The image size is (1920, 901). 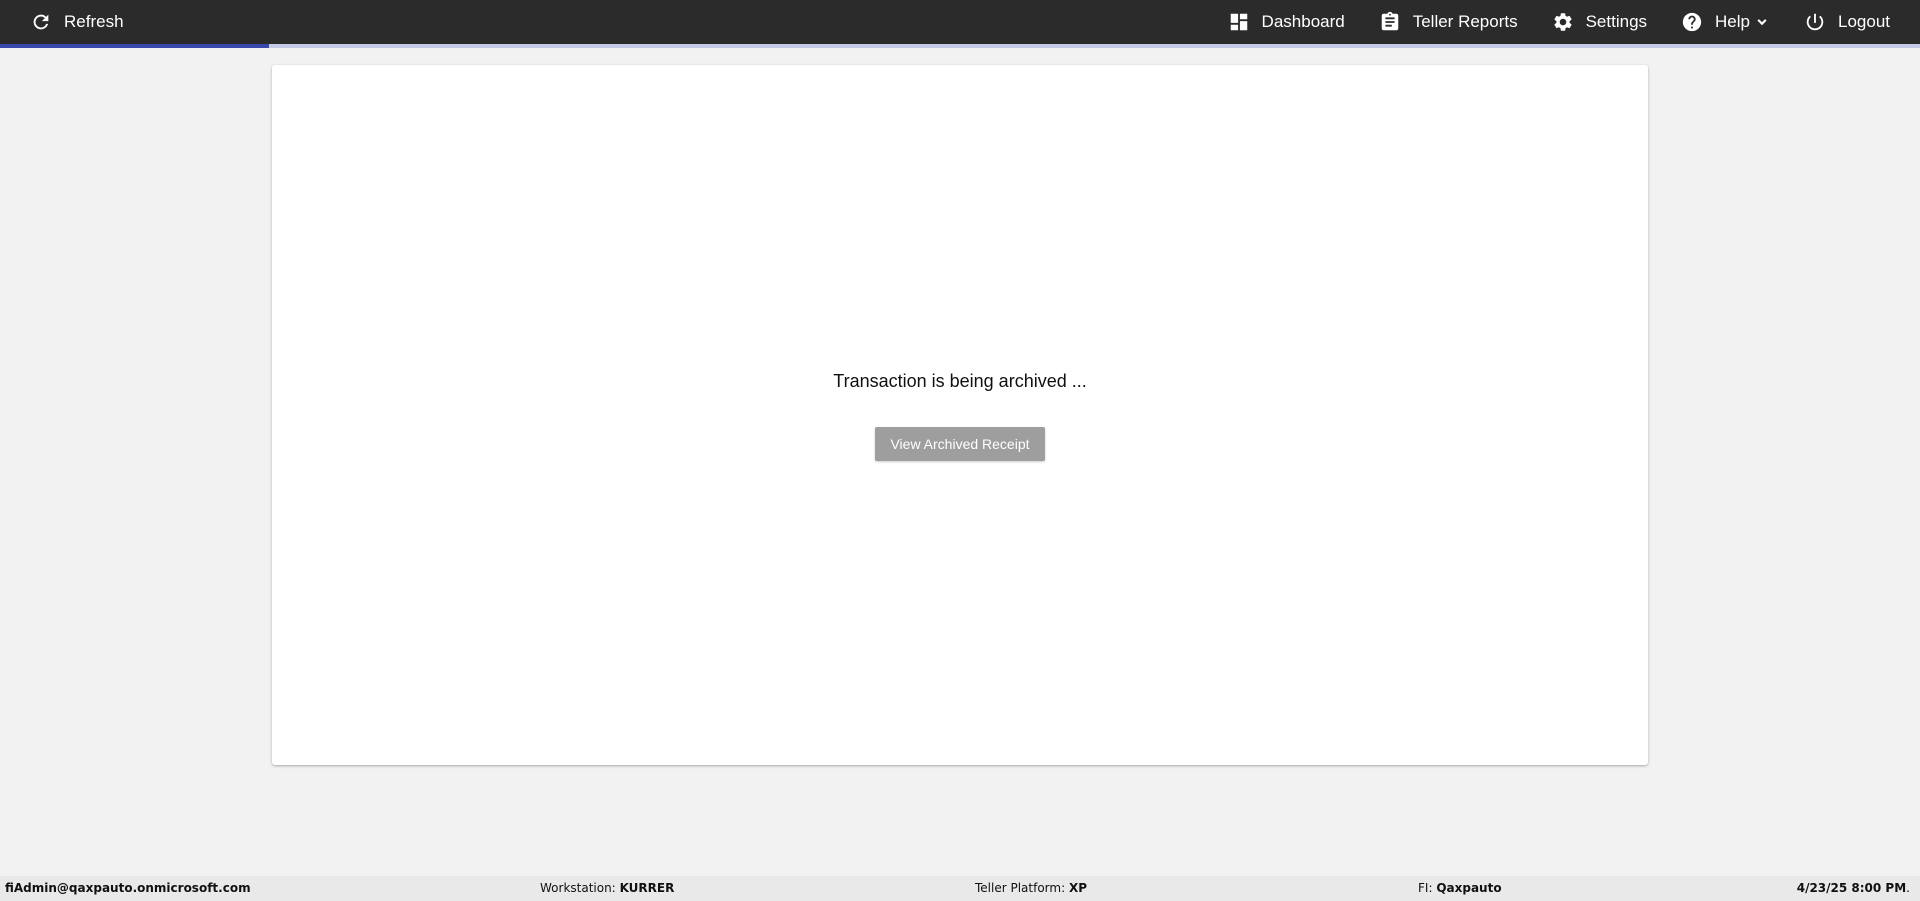 What do you see at coordinates (1031, 888) in the screenshot?
I see `footer-teller-platform: Teller Platform: XP` at bounding box center [1031, 888].